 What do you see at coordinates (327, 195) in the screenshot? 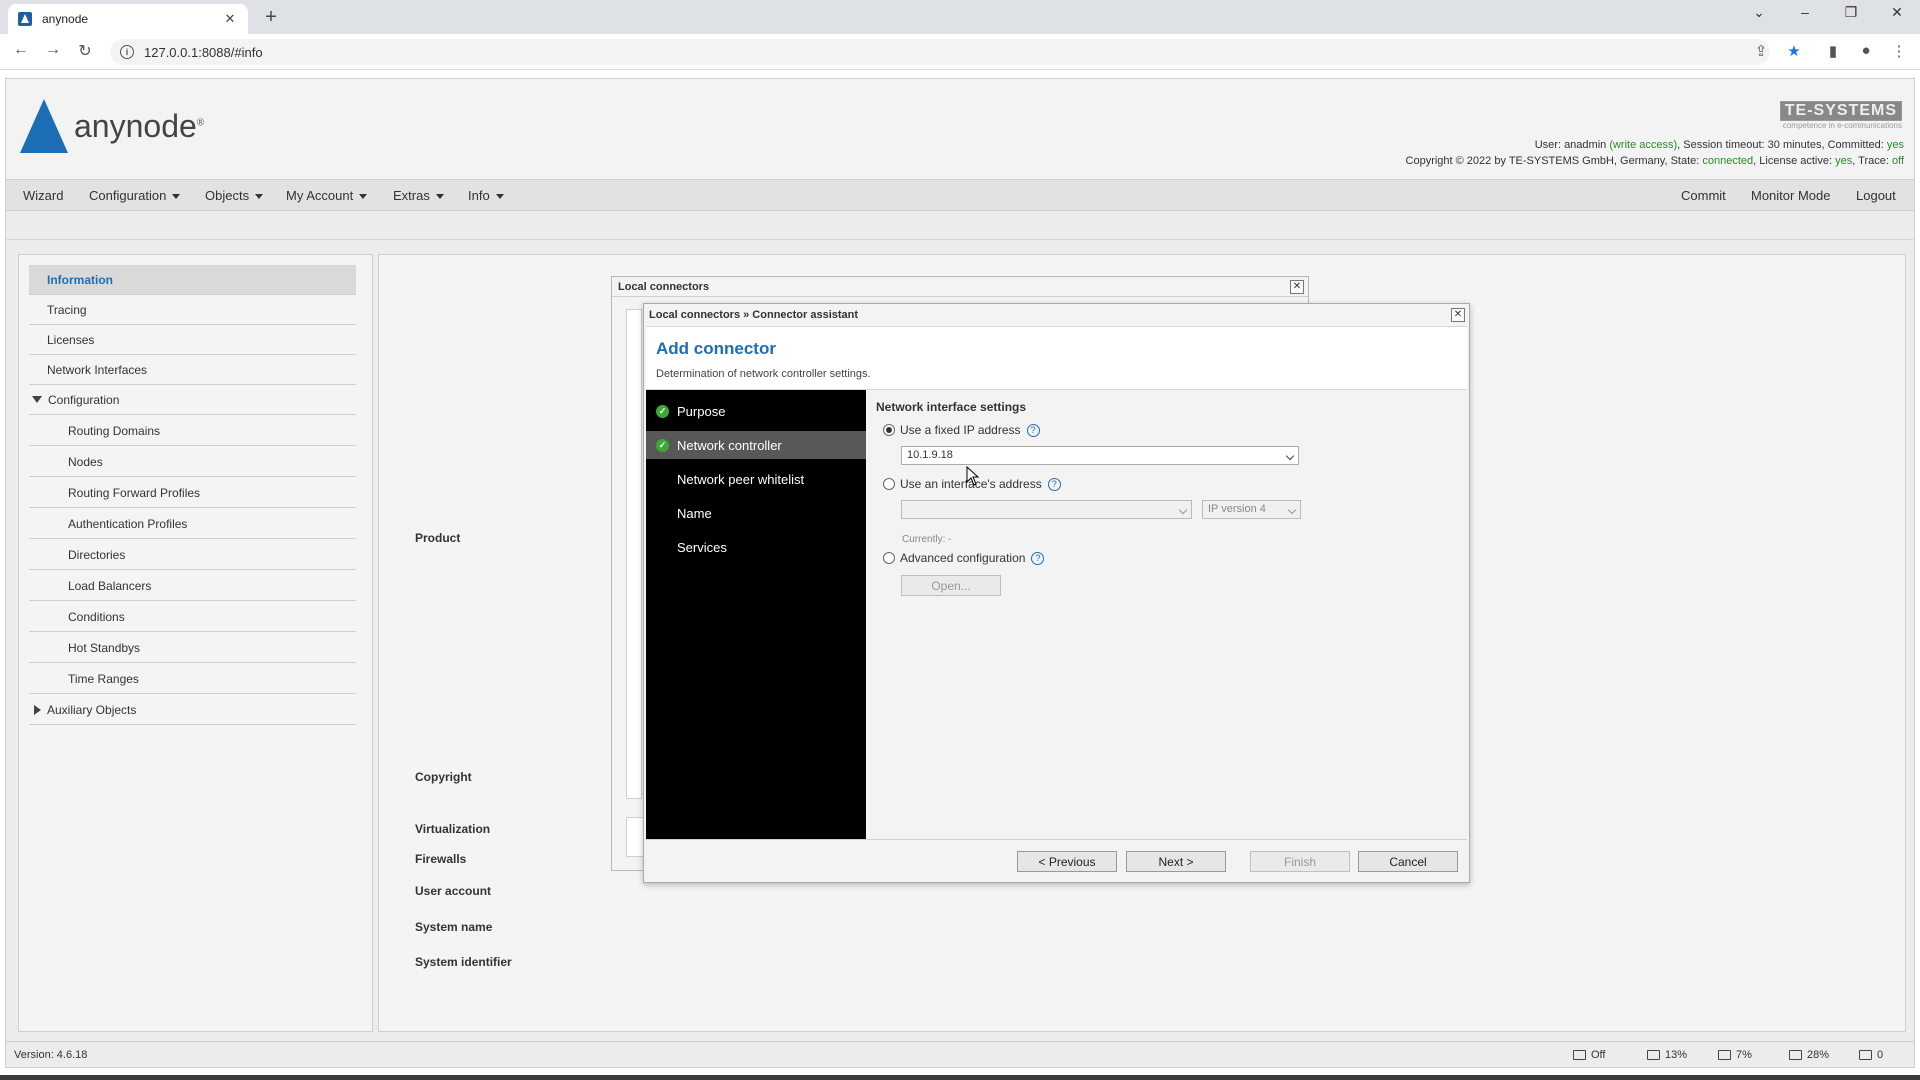
I see `menu-my-account: My Account` at bounding box center [327, 195].